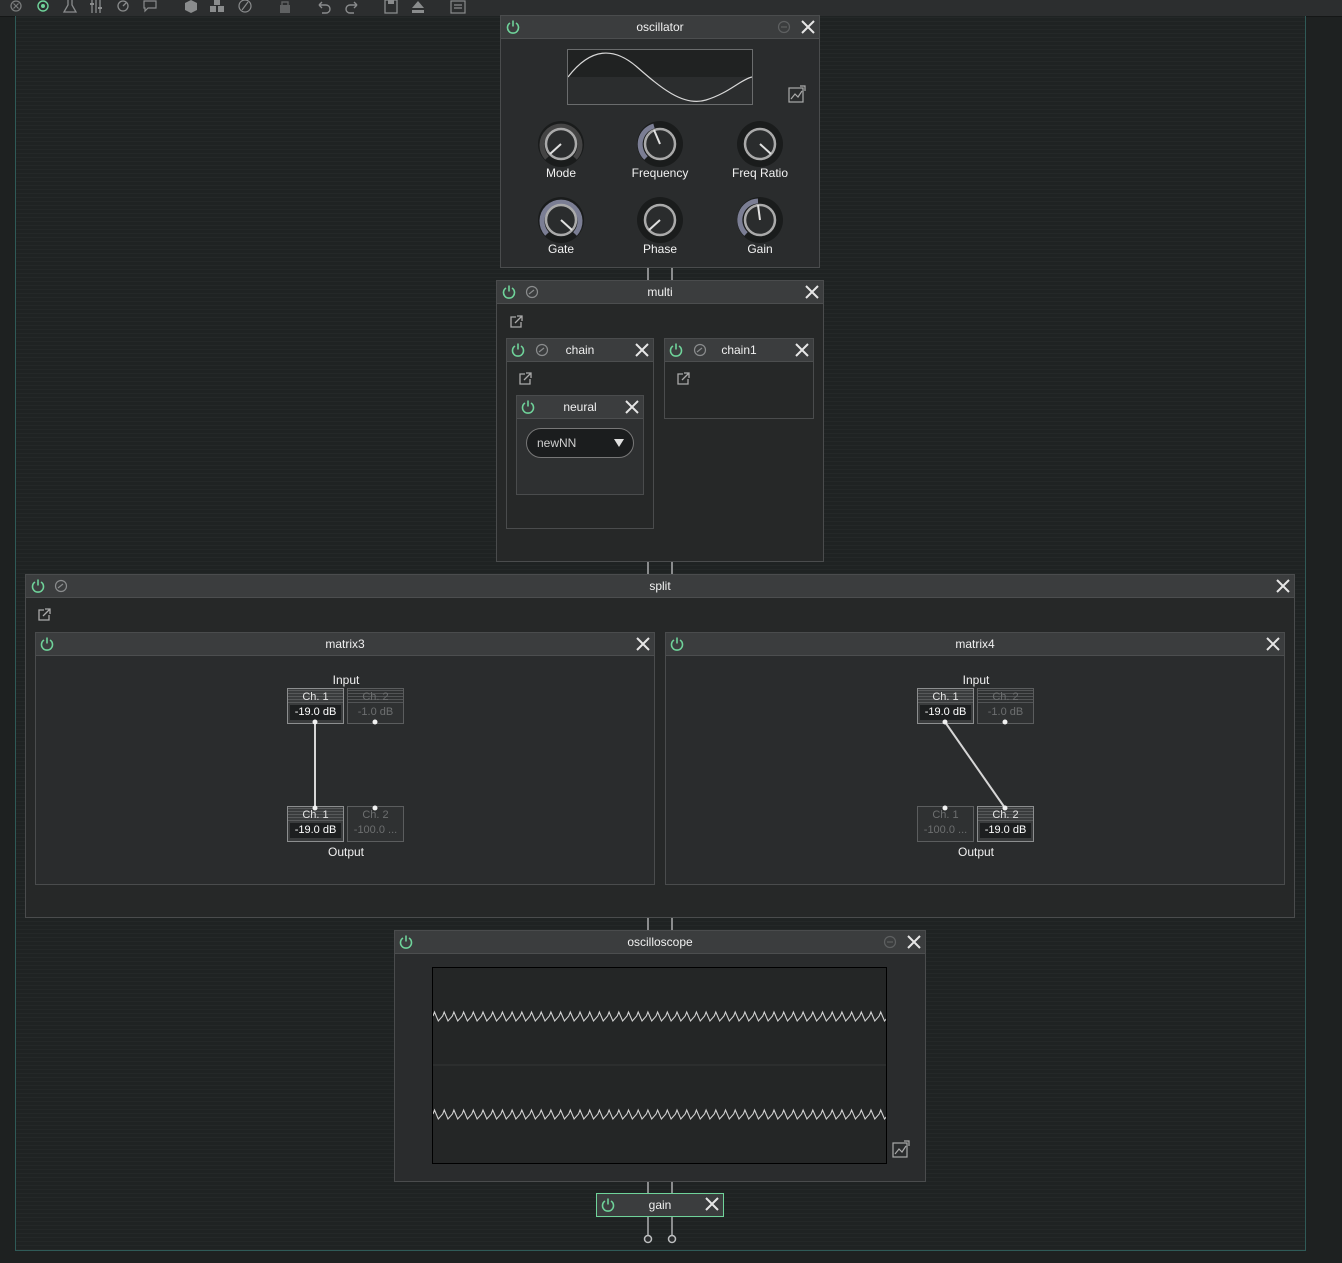  I want to click on multi-header: multi, so click(660, 292).